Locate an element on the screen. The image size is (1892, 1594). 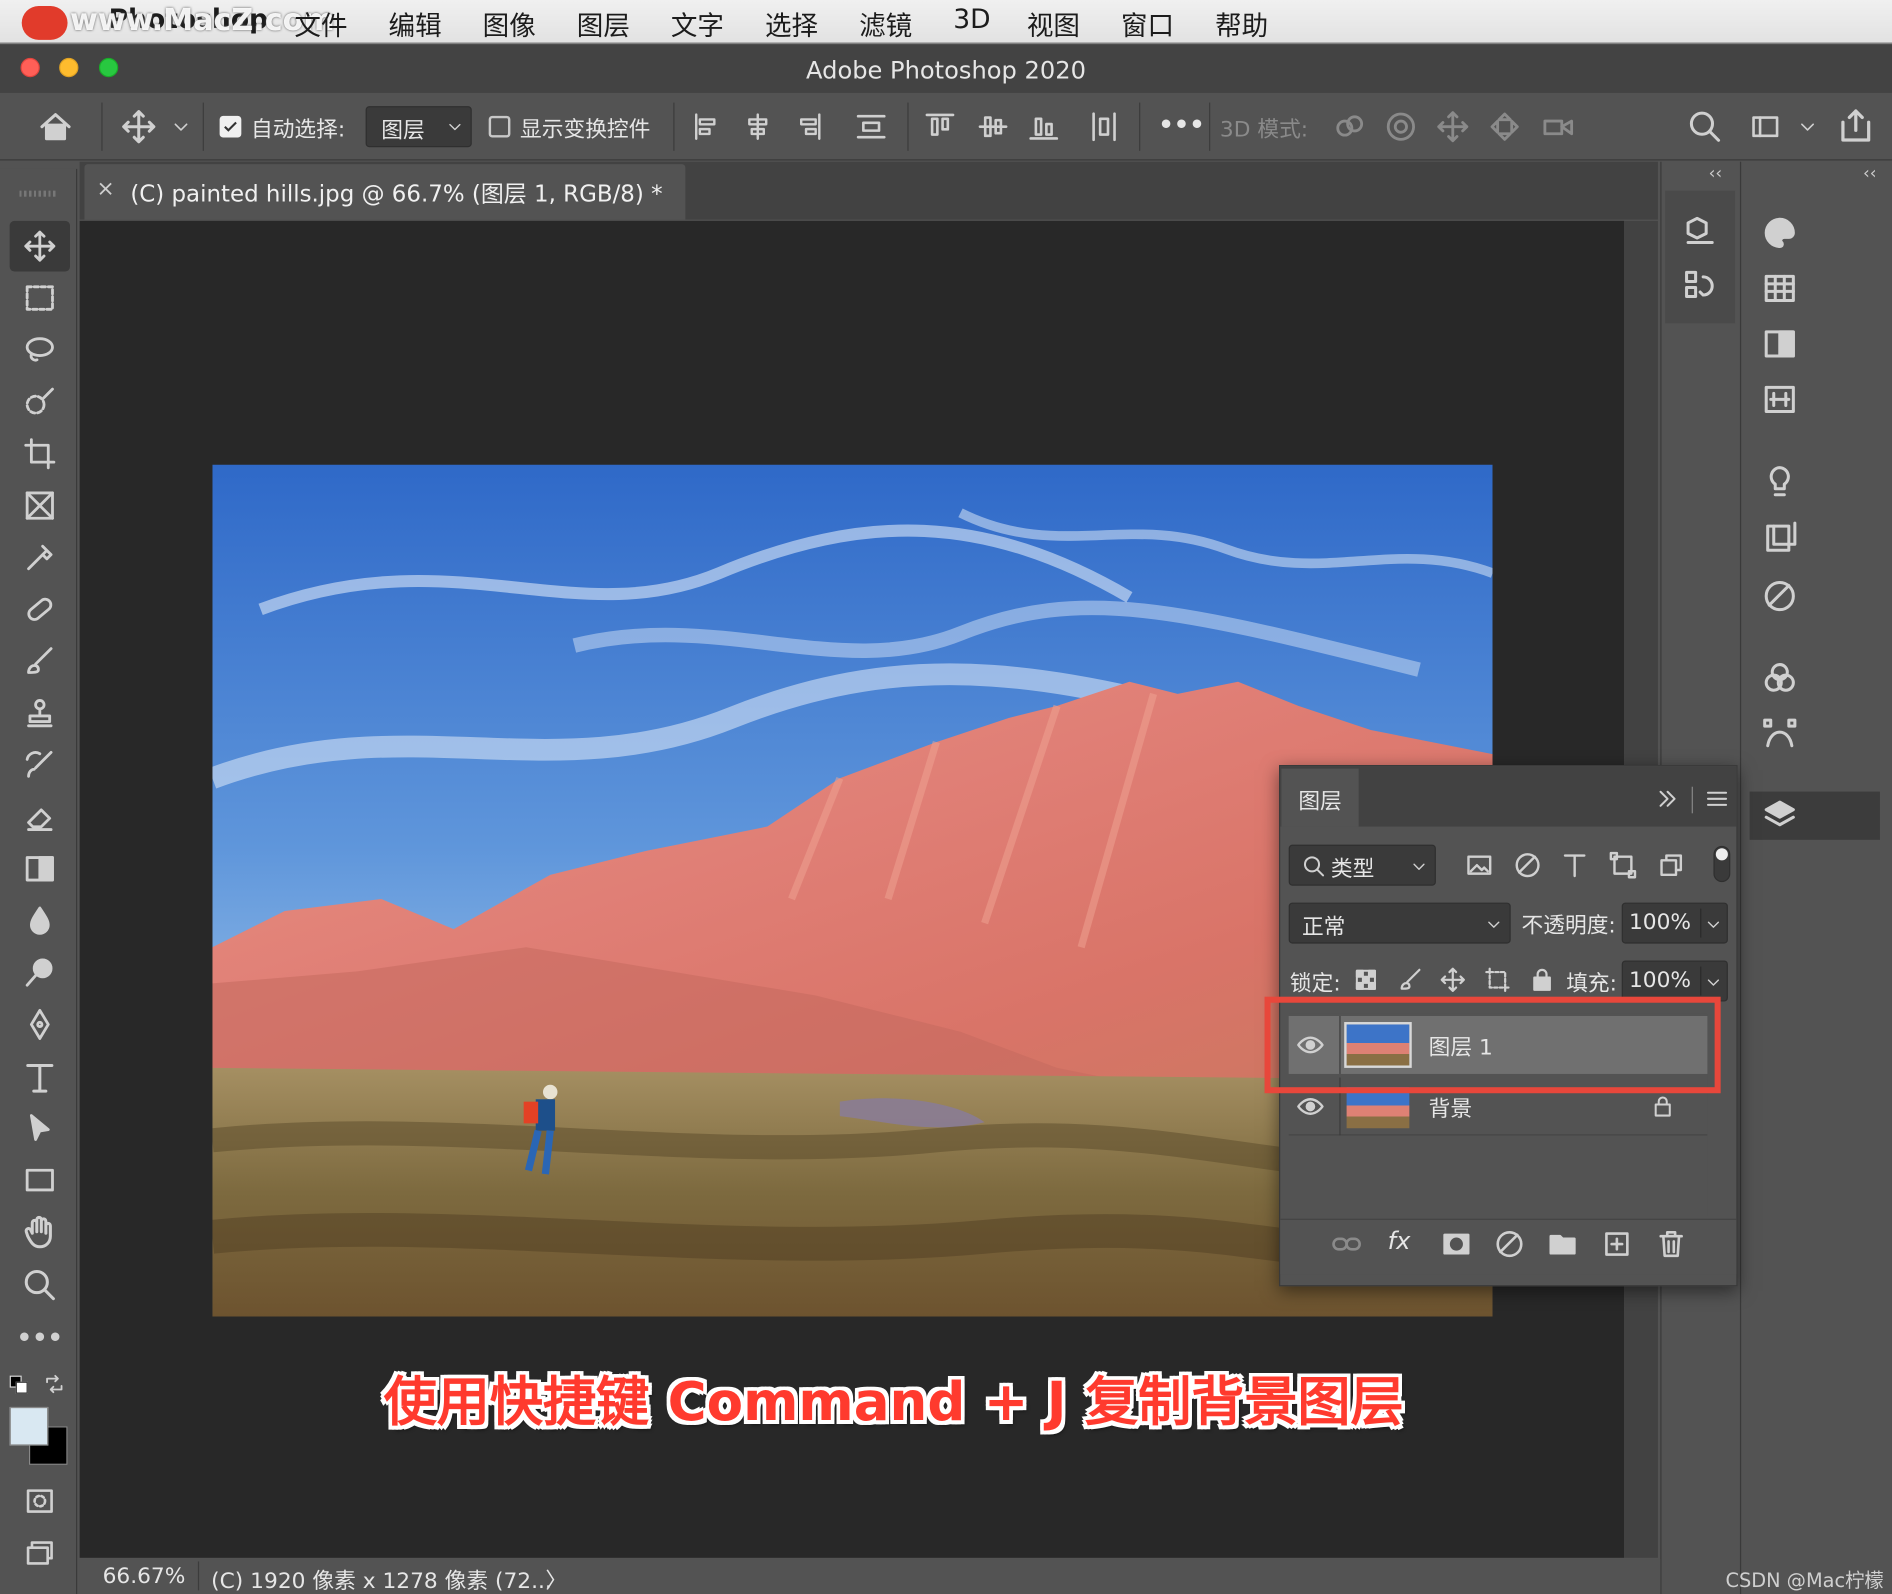
gradients-panel-icon is located at coordinates (1780, 344).